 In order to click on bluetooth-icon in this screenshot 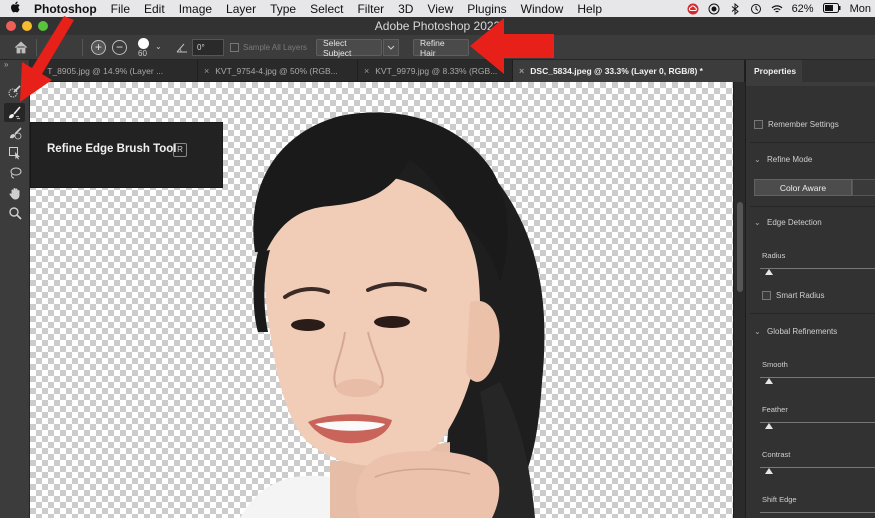, I will do `click(735, 8)`.